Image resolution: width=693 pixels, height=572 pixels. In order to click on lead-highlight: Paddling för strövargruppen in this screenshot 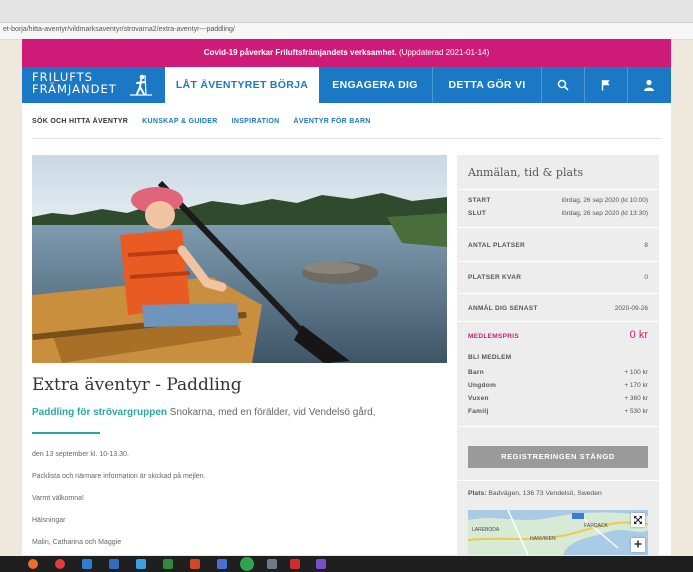, I will do `click(100, 412)`.